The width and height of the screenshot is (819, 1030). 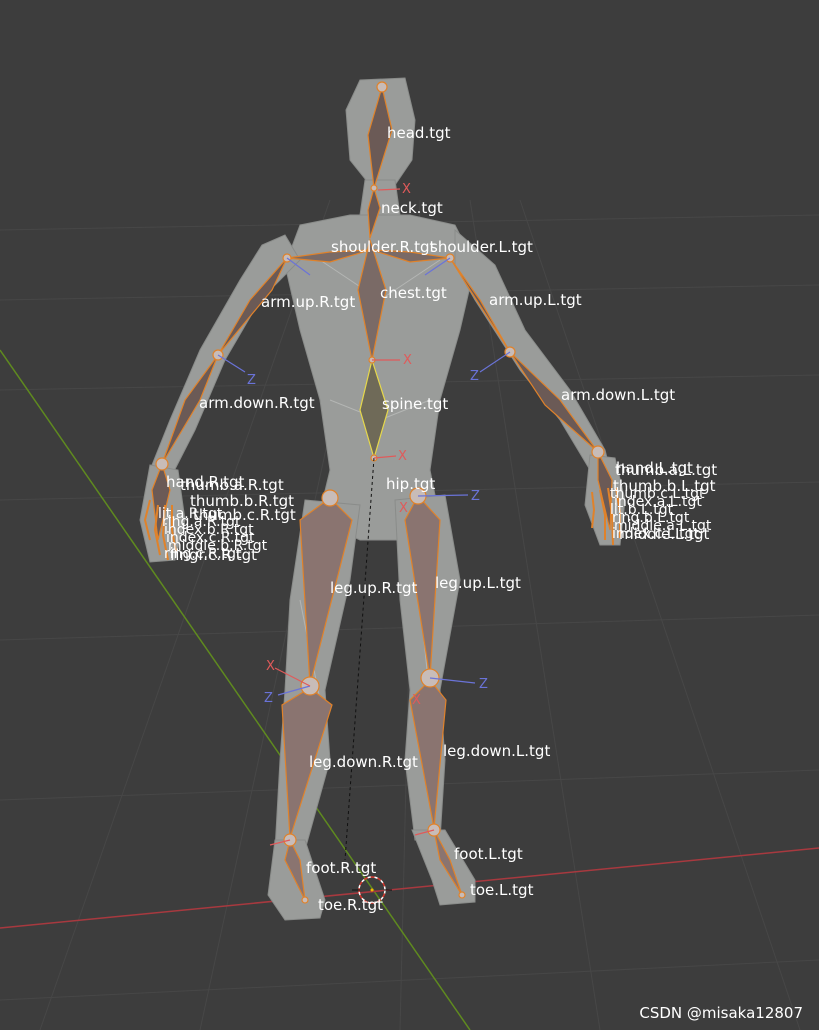 I want to click on joint-neck, so click(x=374, y=188).